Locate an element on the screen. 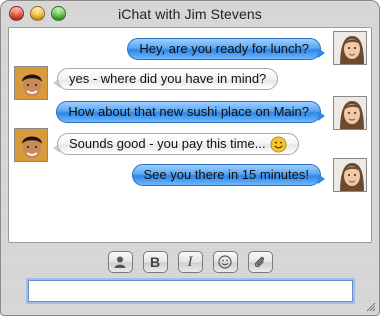 The image size is (380, 316). message-bubble: Hey, are you ready for lunch? is located at coordinates (224, 49).